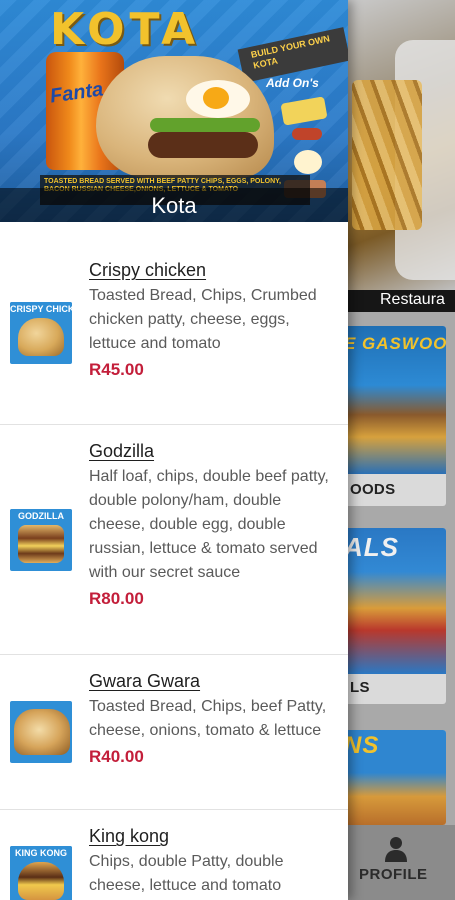  What do you see at coordinates (40, 853) in the screenshot?
I see `thumbnail-caption: KING KONG` at bounding box center [40, 853].